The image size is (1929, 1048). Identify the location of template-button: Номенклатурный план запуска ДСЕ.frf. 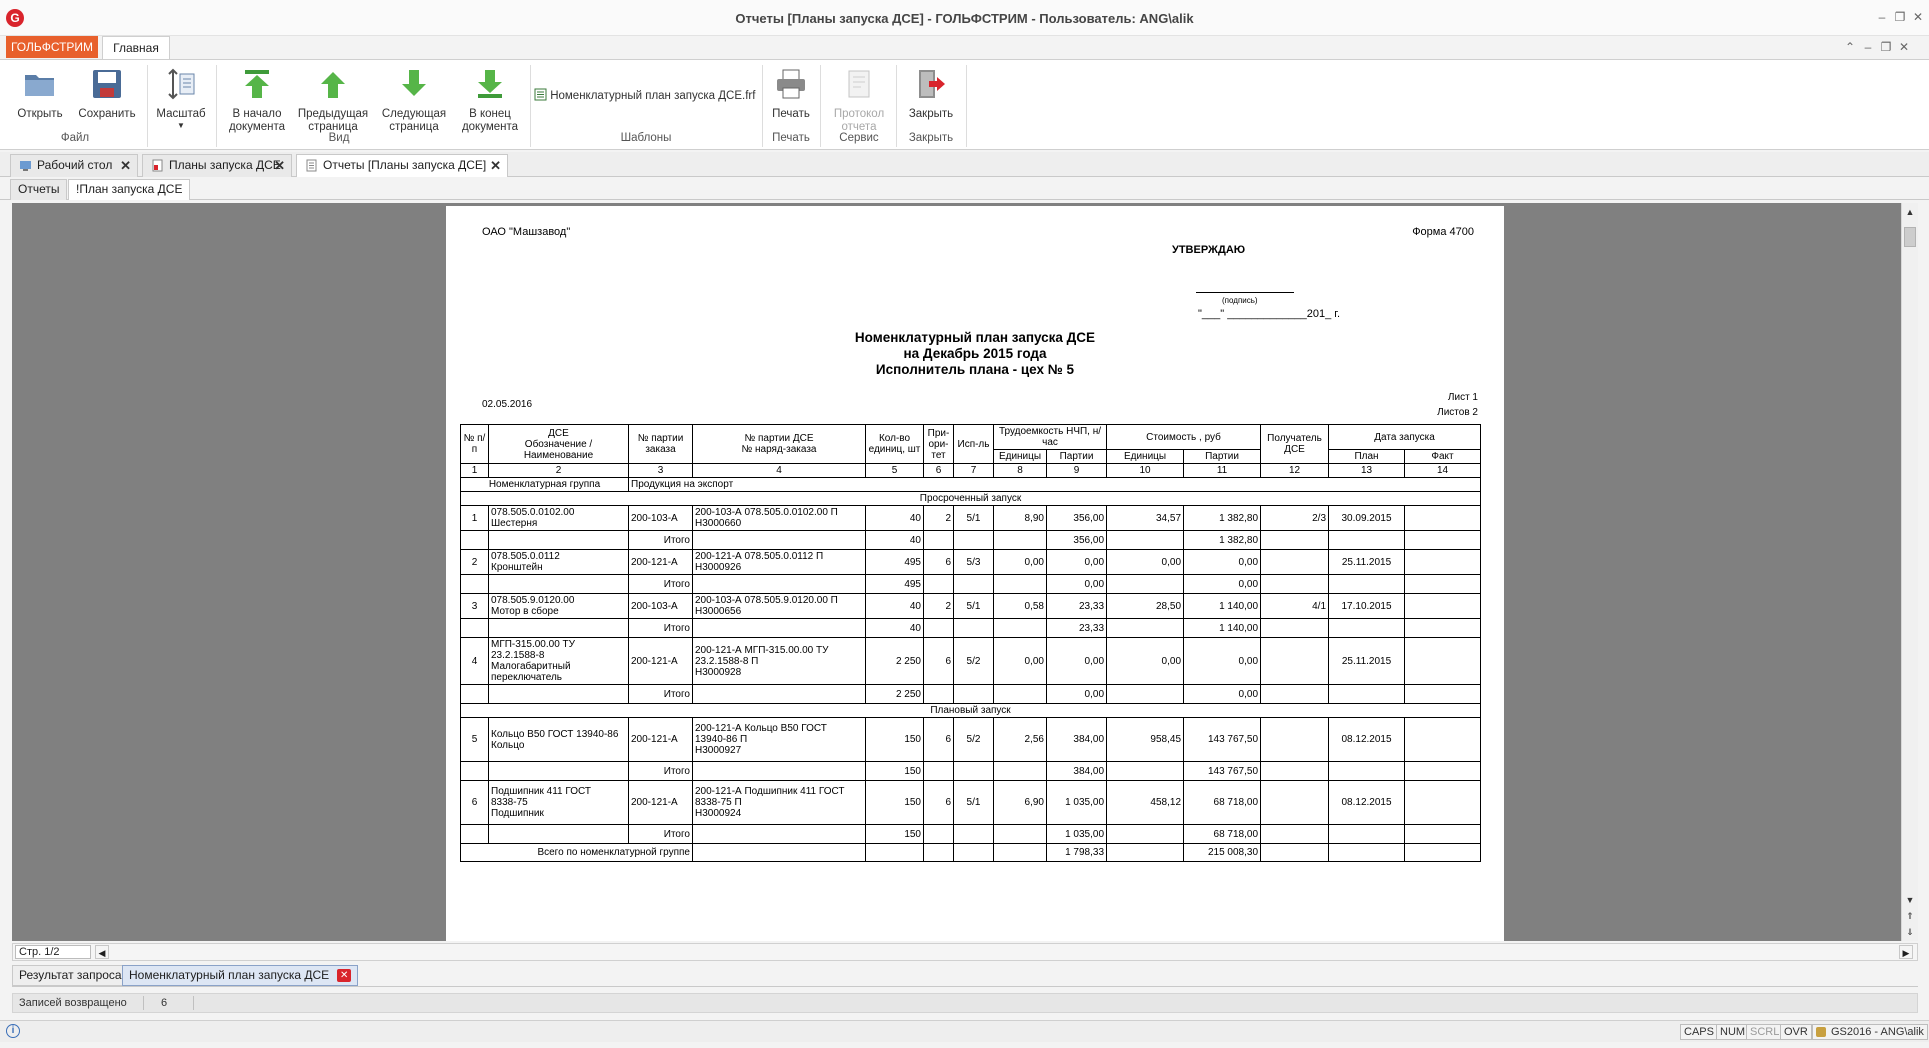
(646, 95).